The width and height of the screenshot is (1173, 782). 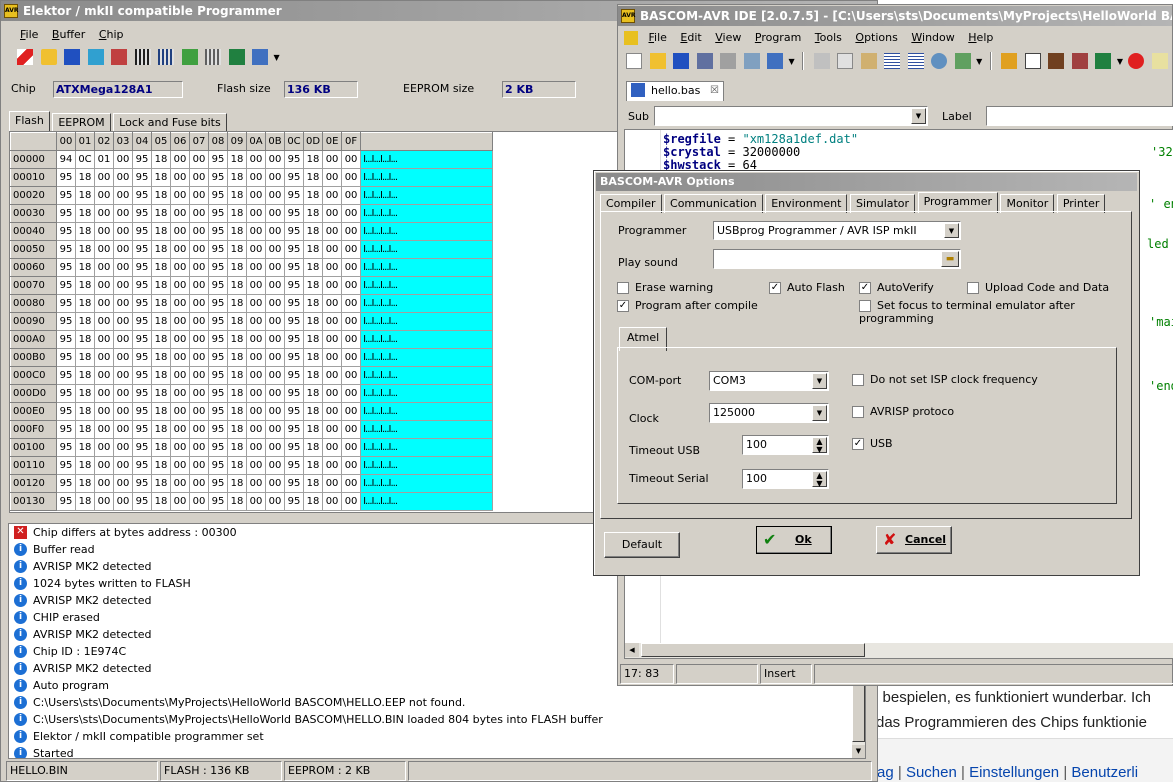 What do you see at coordinates (1104, 772) in the screenshot?
I see `browser-link: Benutzerli` at bounding box center [1104, 772].